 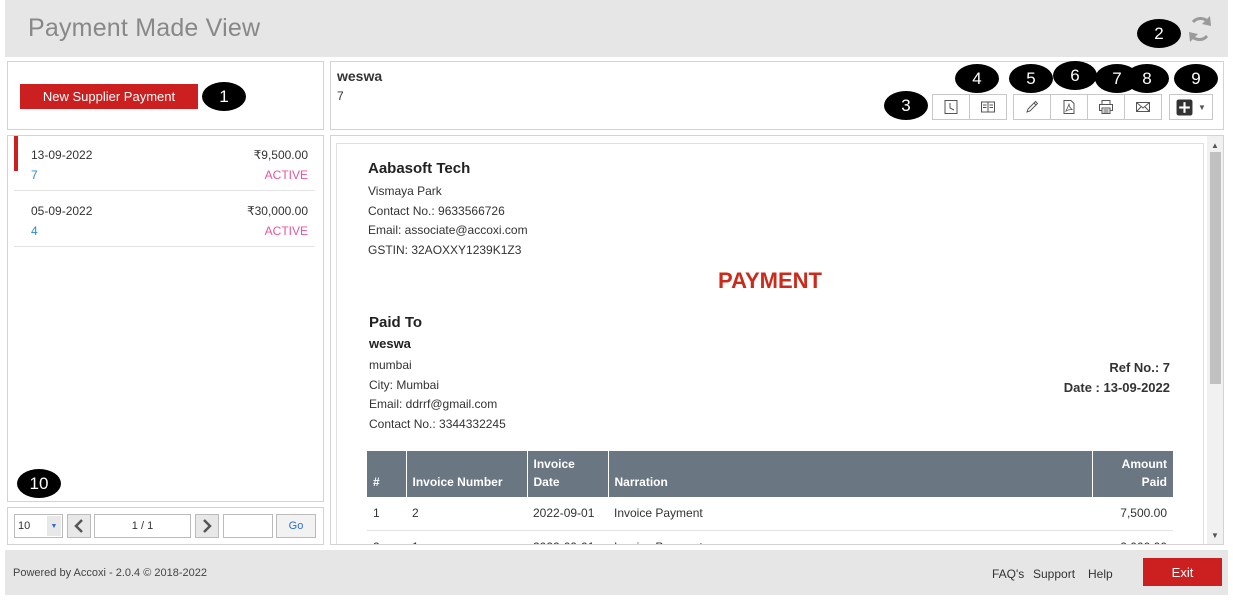 I want to click on payee-address: mumbai, so click(x=390, y=365).